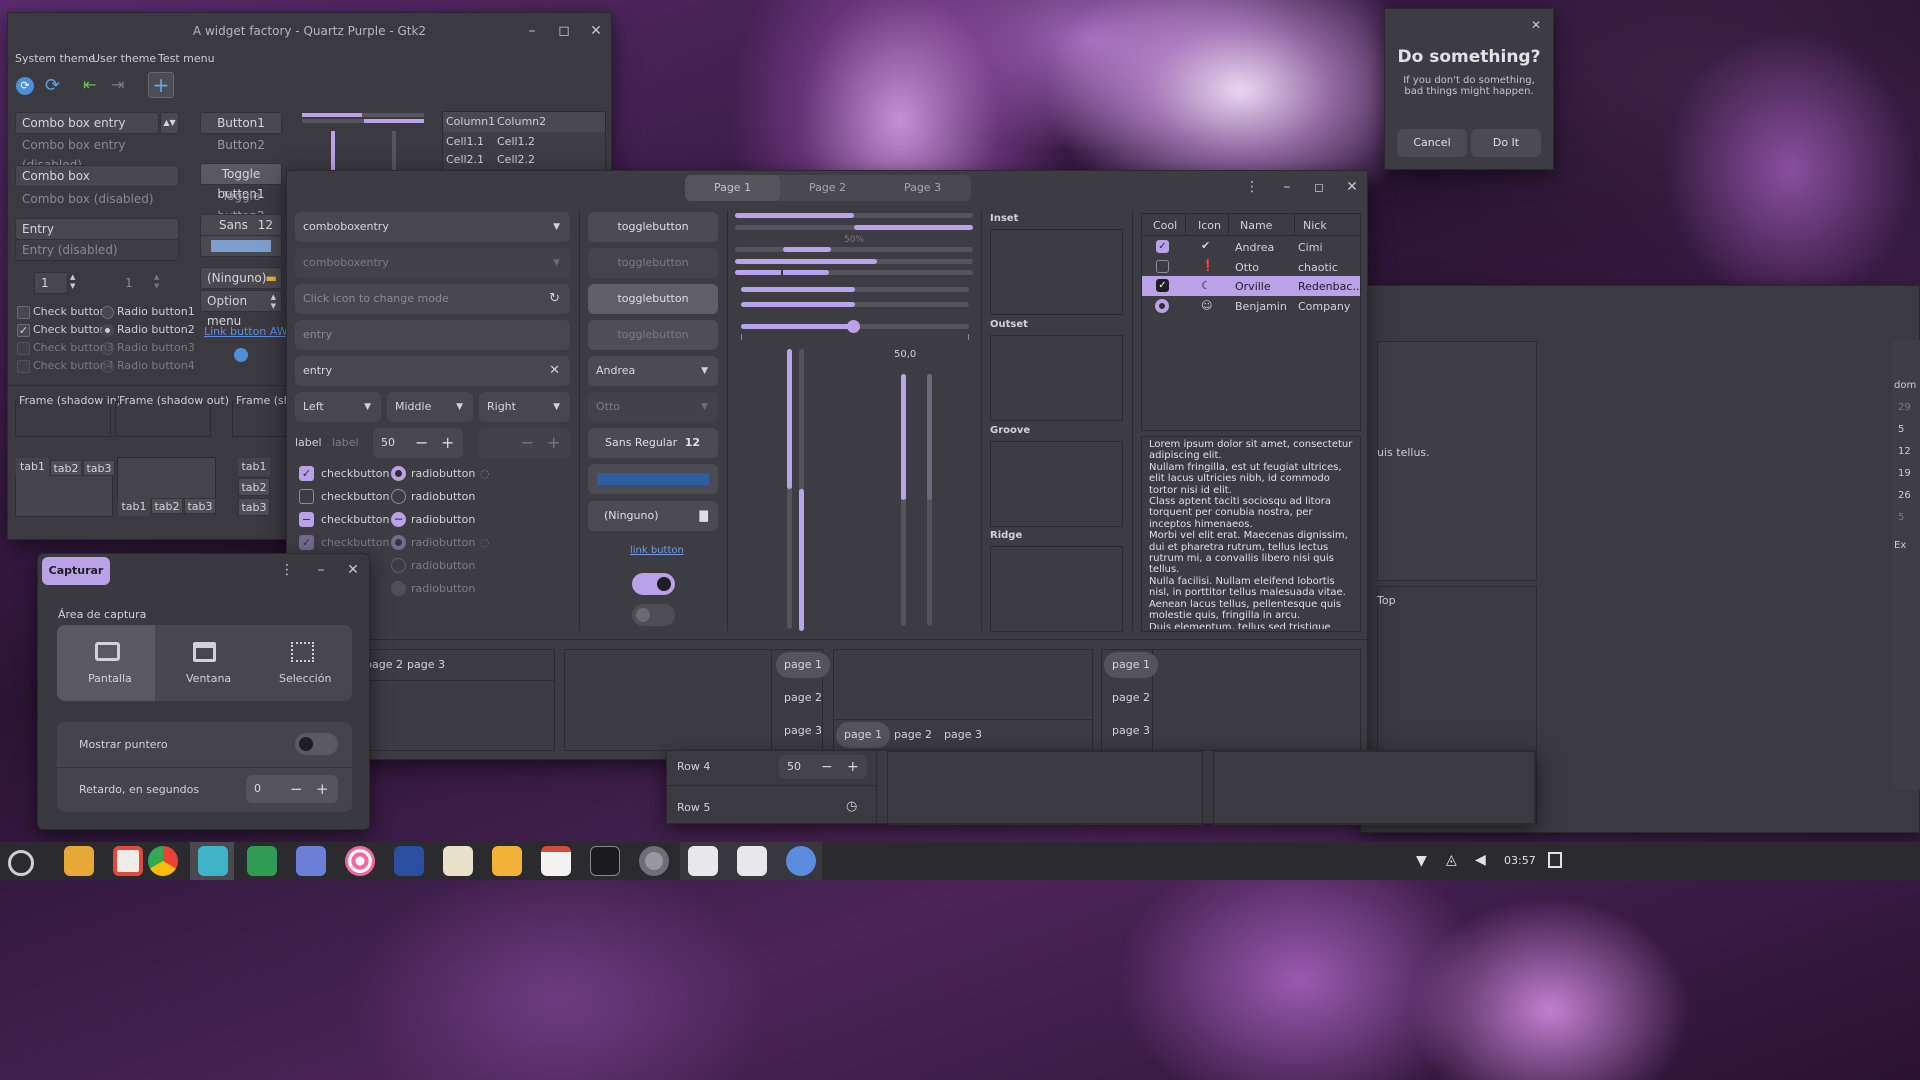 This screenshot has height=1080, width=1920. Describe the element at coordinates (89, 84) in the screenshot. I see `goto-first-icon: ⇤` at that location.